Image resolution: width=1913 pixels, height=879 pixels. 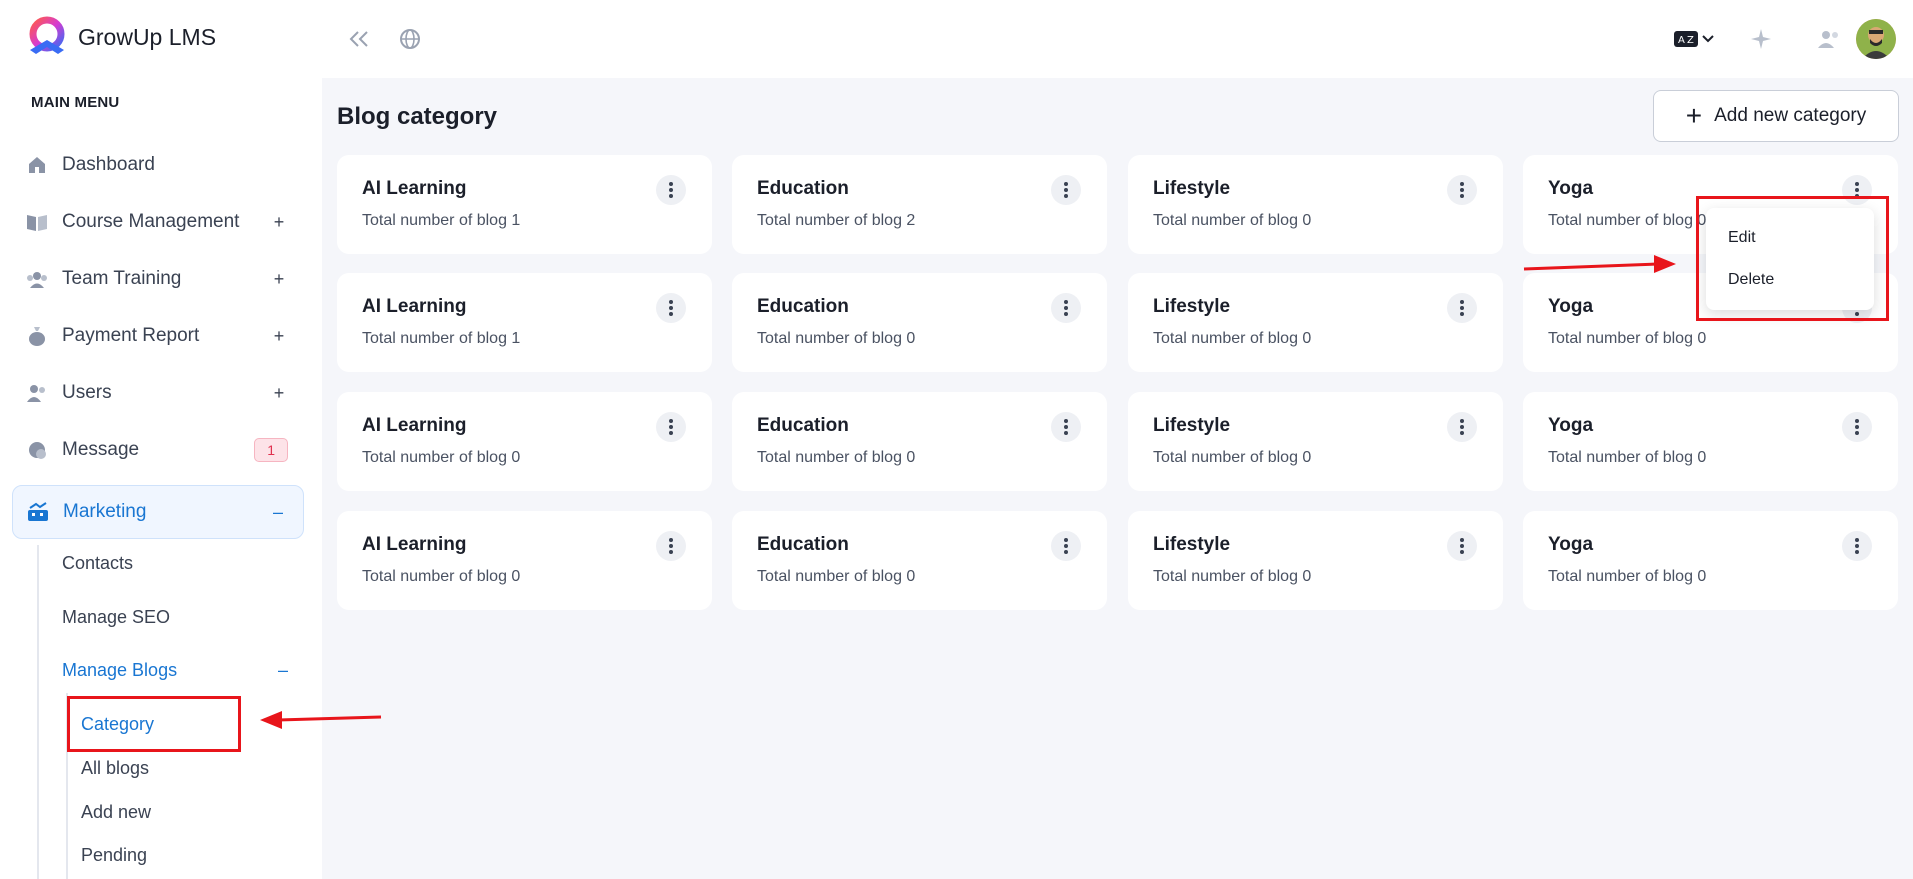 I want to click on user-avatar, so click(x=1876, y=39).